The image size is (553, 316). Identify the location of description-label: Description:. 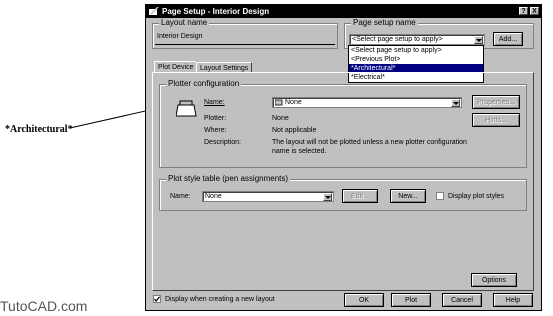
(222, 142).